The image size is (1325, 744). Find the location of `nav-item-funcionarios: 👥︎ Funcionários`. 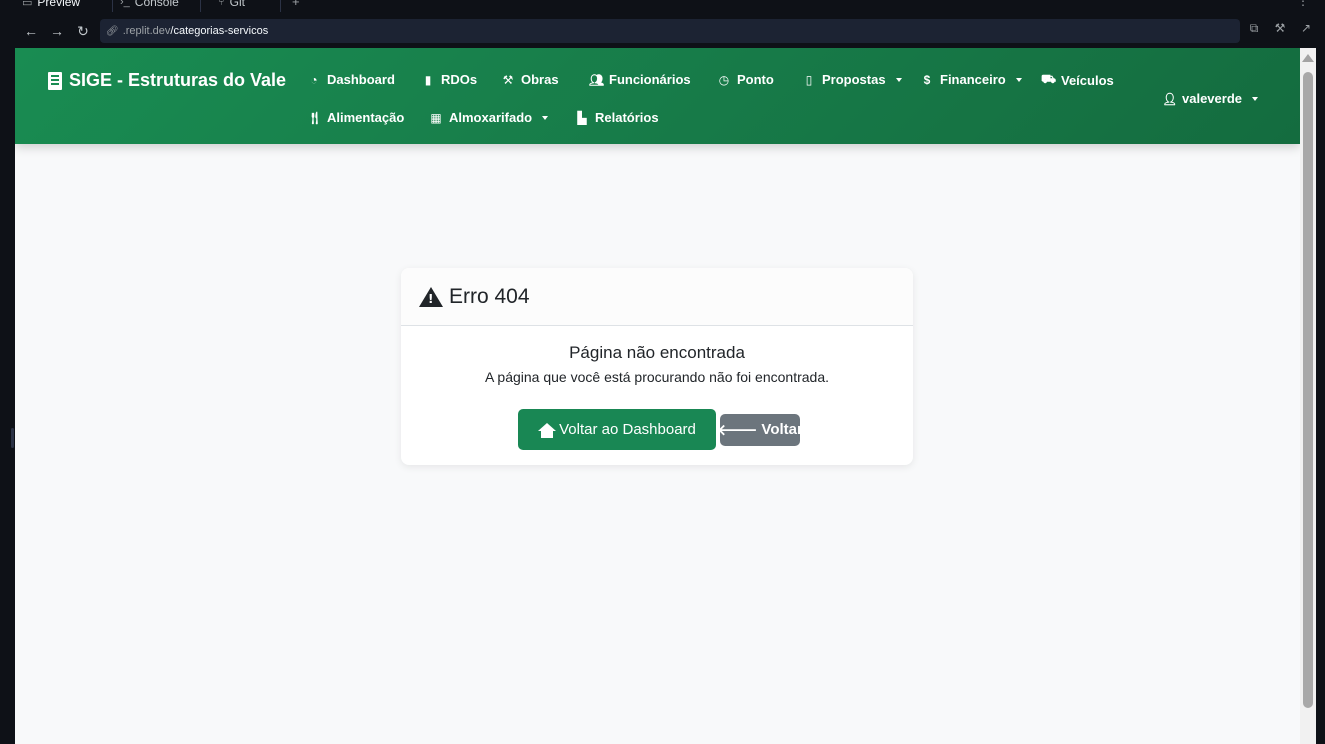

nav-item-funcionarios: 👥︎ Funcionários is located at coordinates (640, 79).